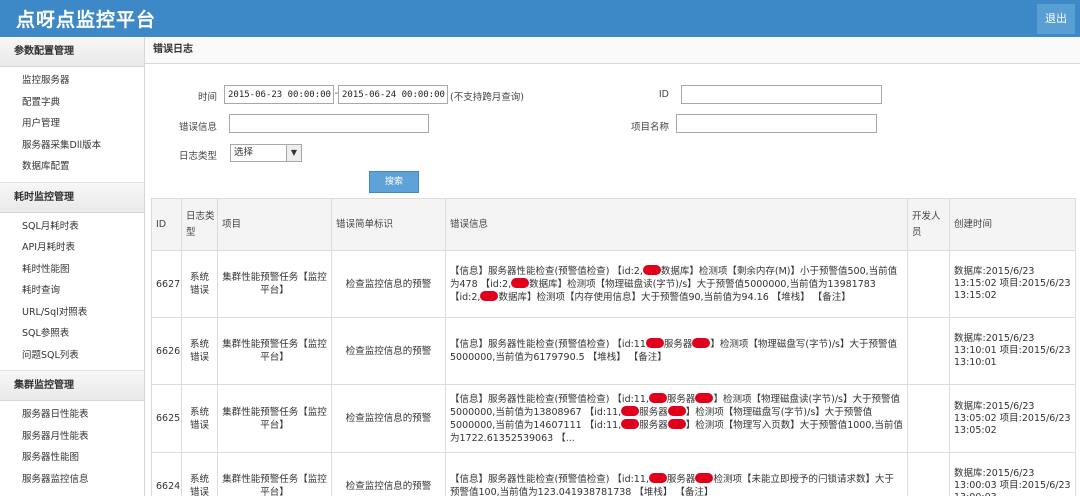 The image size is (1080, 496). I want to click on sidebar-item-db-config: 数据库配置, so click(72, 167).